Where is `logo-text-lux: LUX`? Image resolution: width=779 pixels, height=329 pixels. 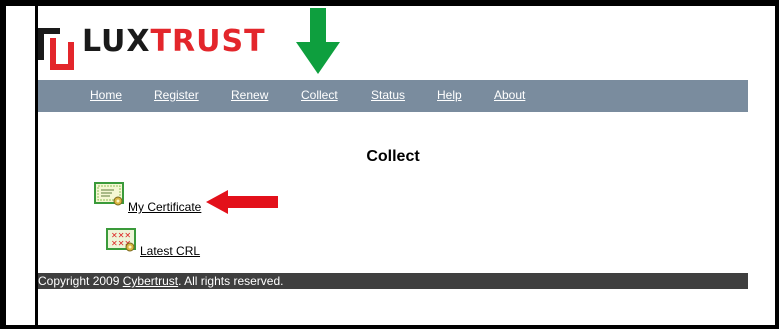
logo-text-lux: LUX is located at coordinates (116, 41).